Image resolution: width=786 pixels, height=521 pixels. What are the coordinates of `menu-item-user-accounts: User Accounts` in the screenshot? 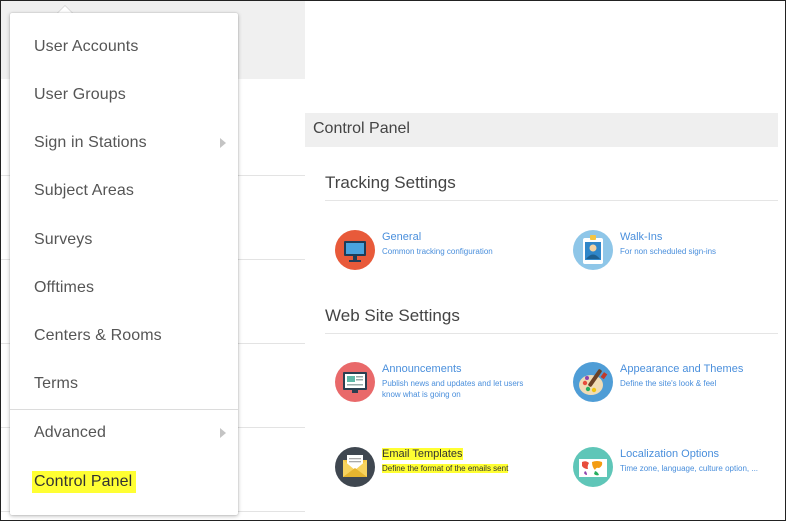 It's located at (124, 47).